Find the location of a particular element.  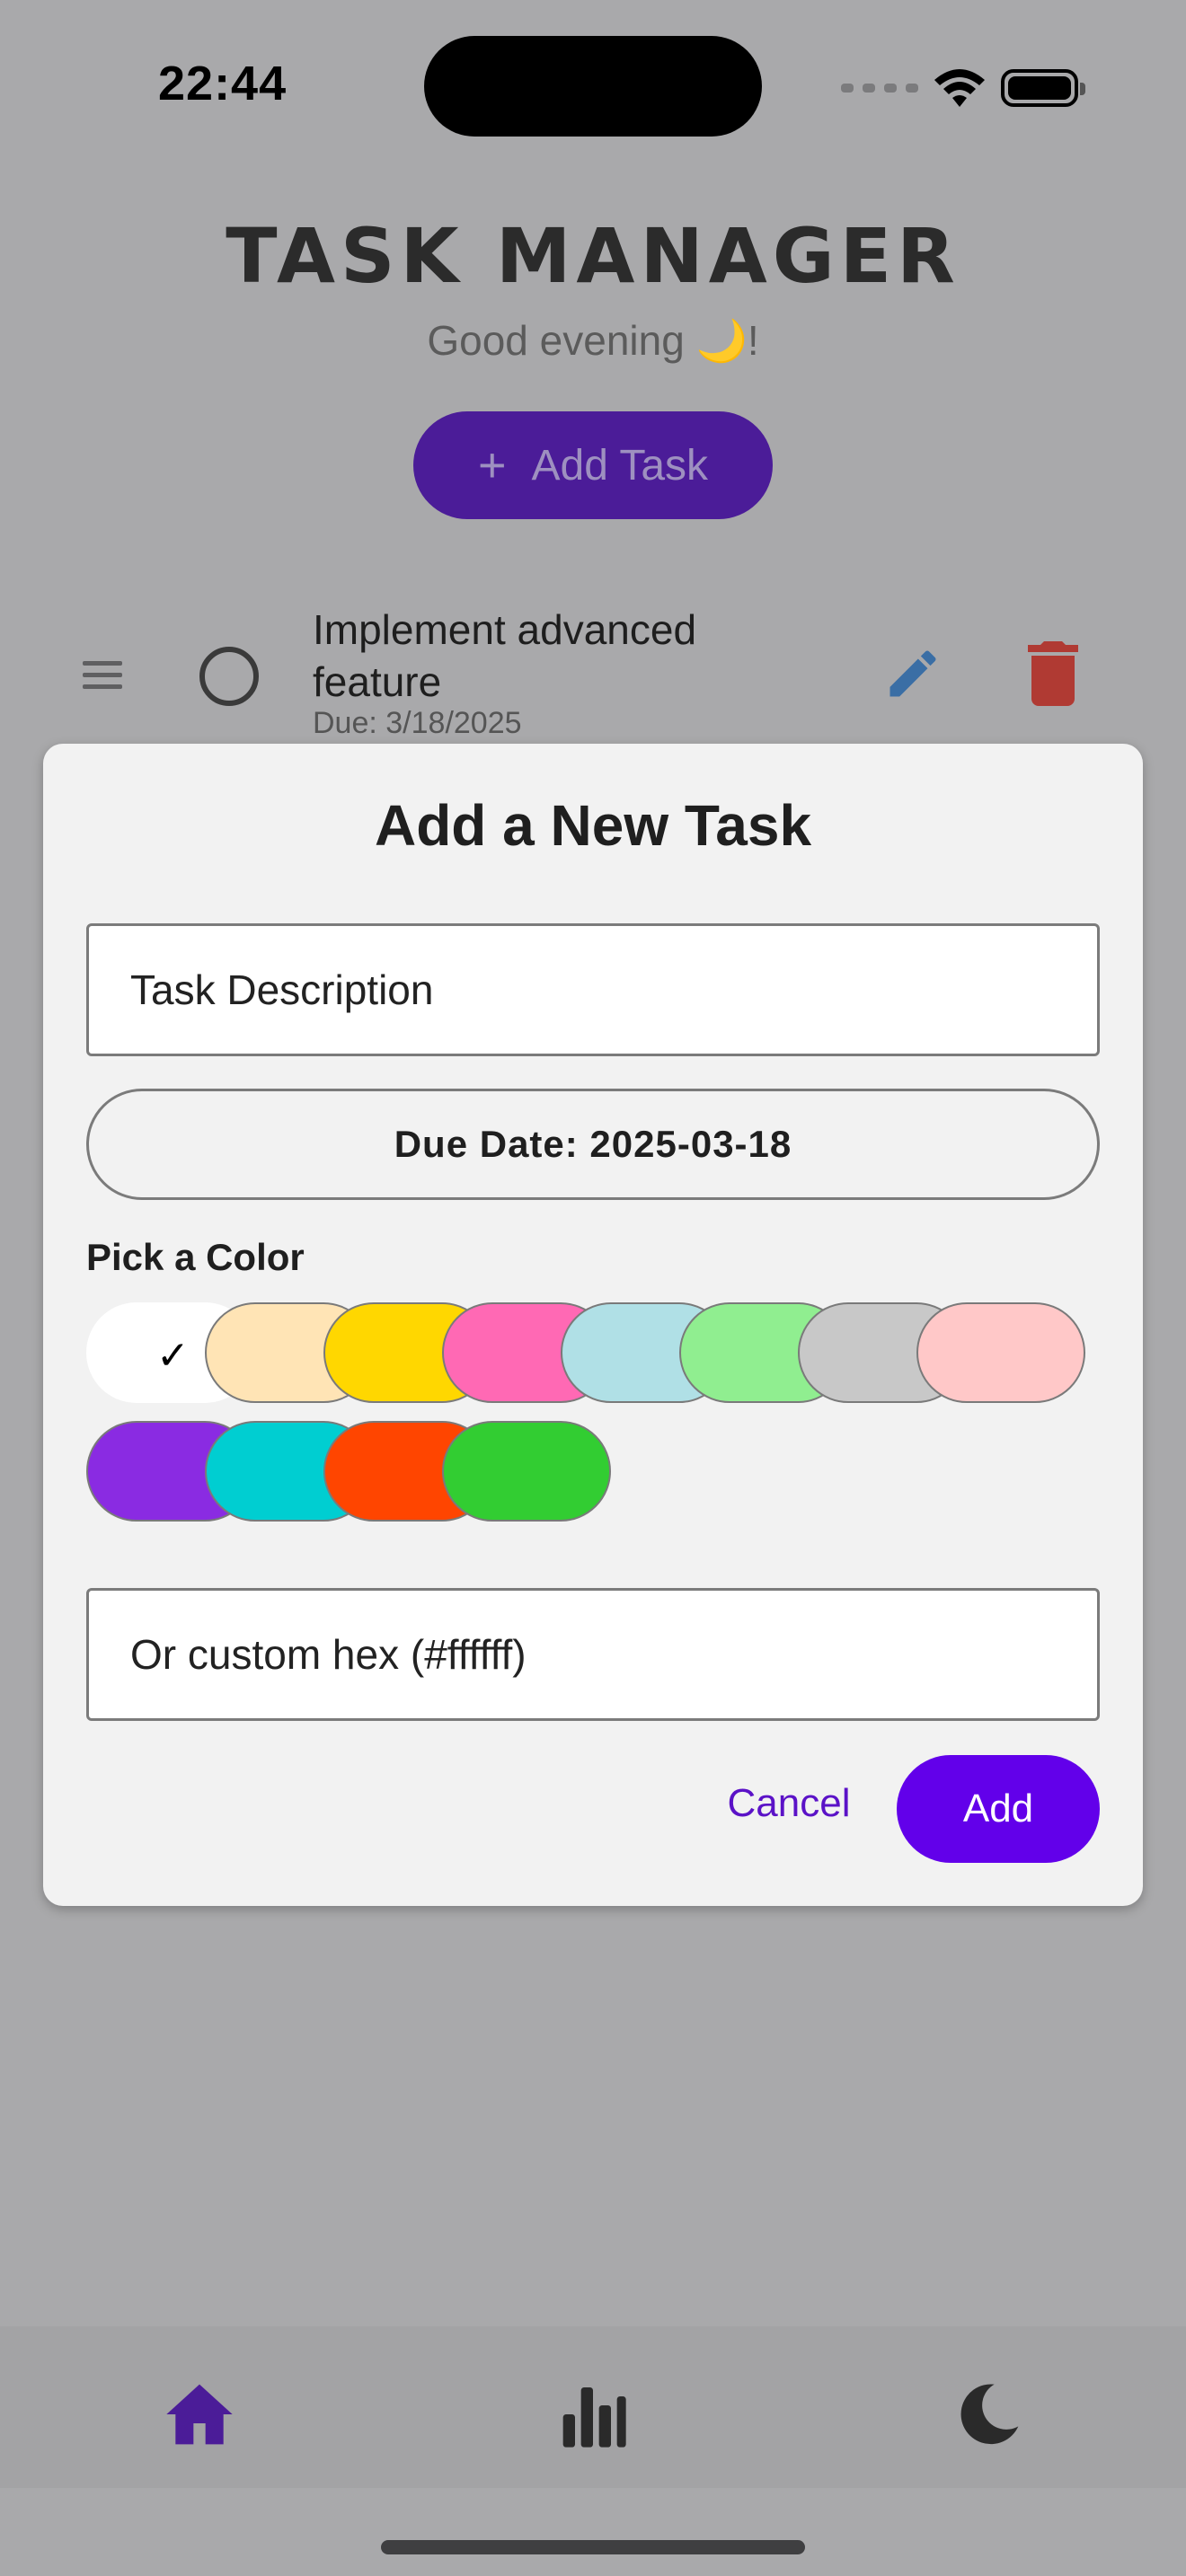

battery-icon is located at coordinates (1043, 88).